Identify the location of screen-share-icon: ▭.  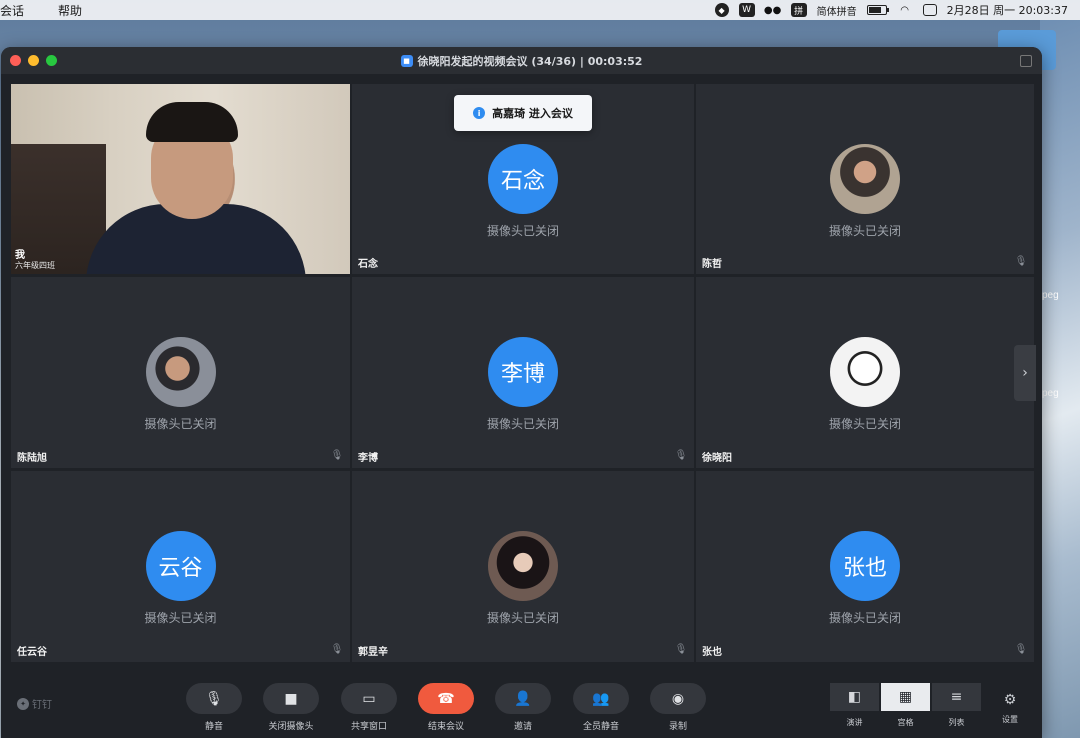
(369, 698).